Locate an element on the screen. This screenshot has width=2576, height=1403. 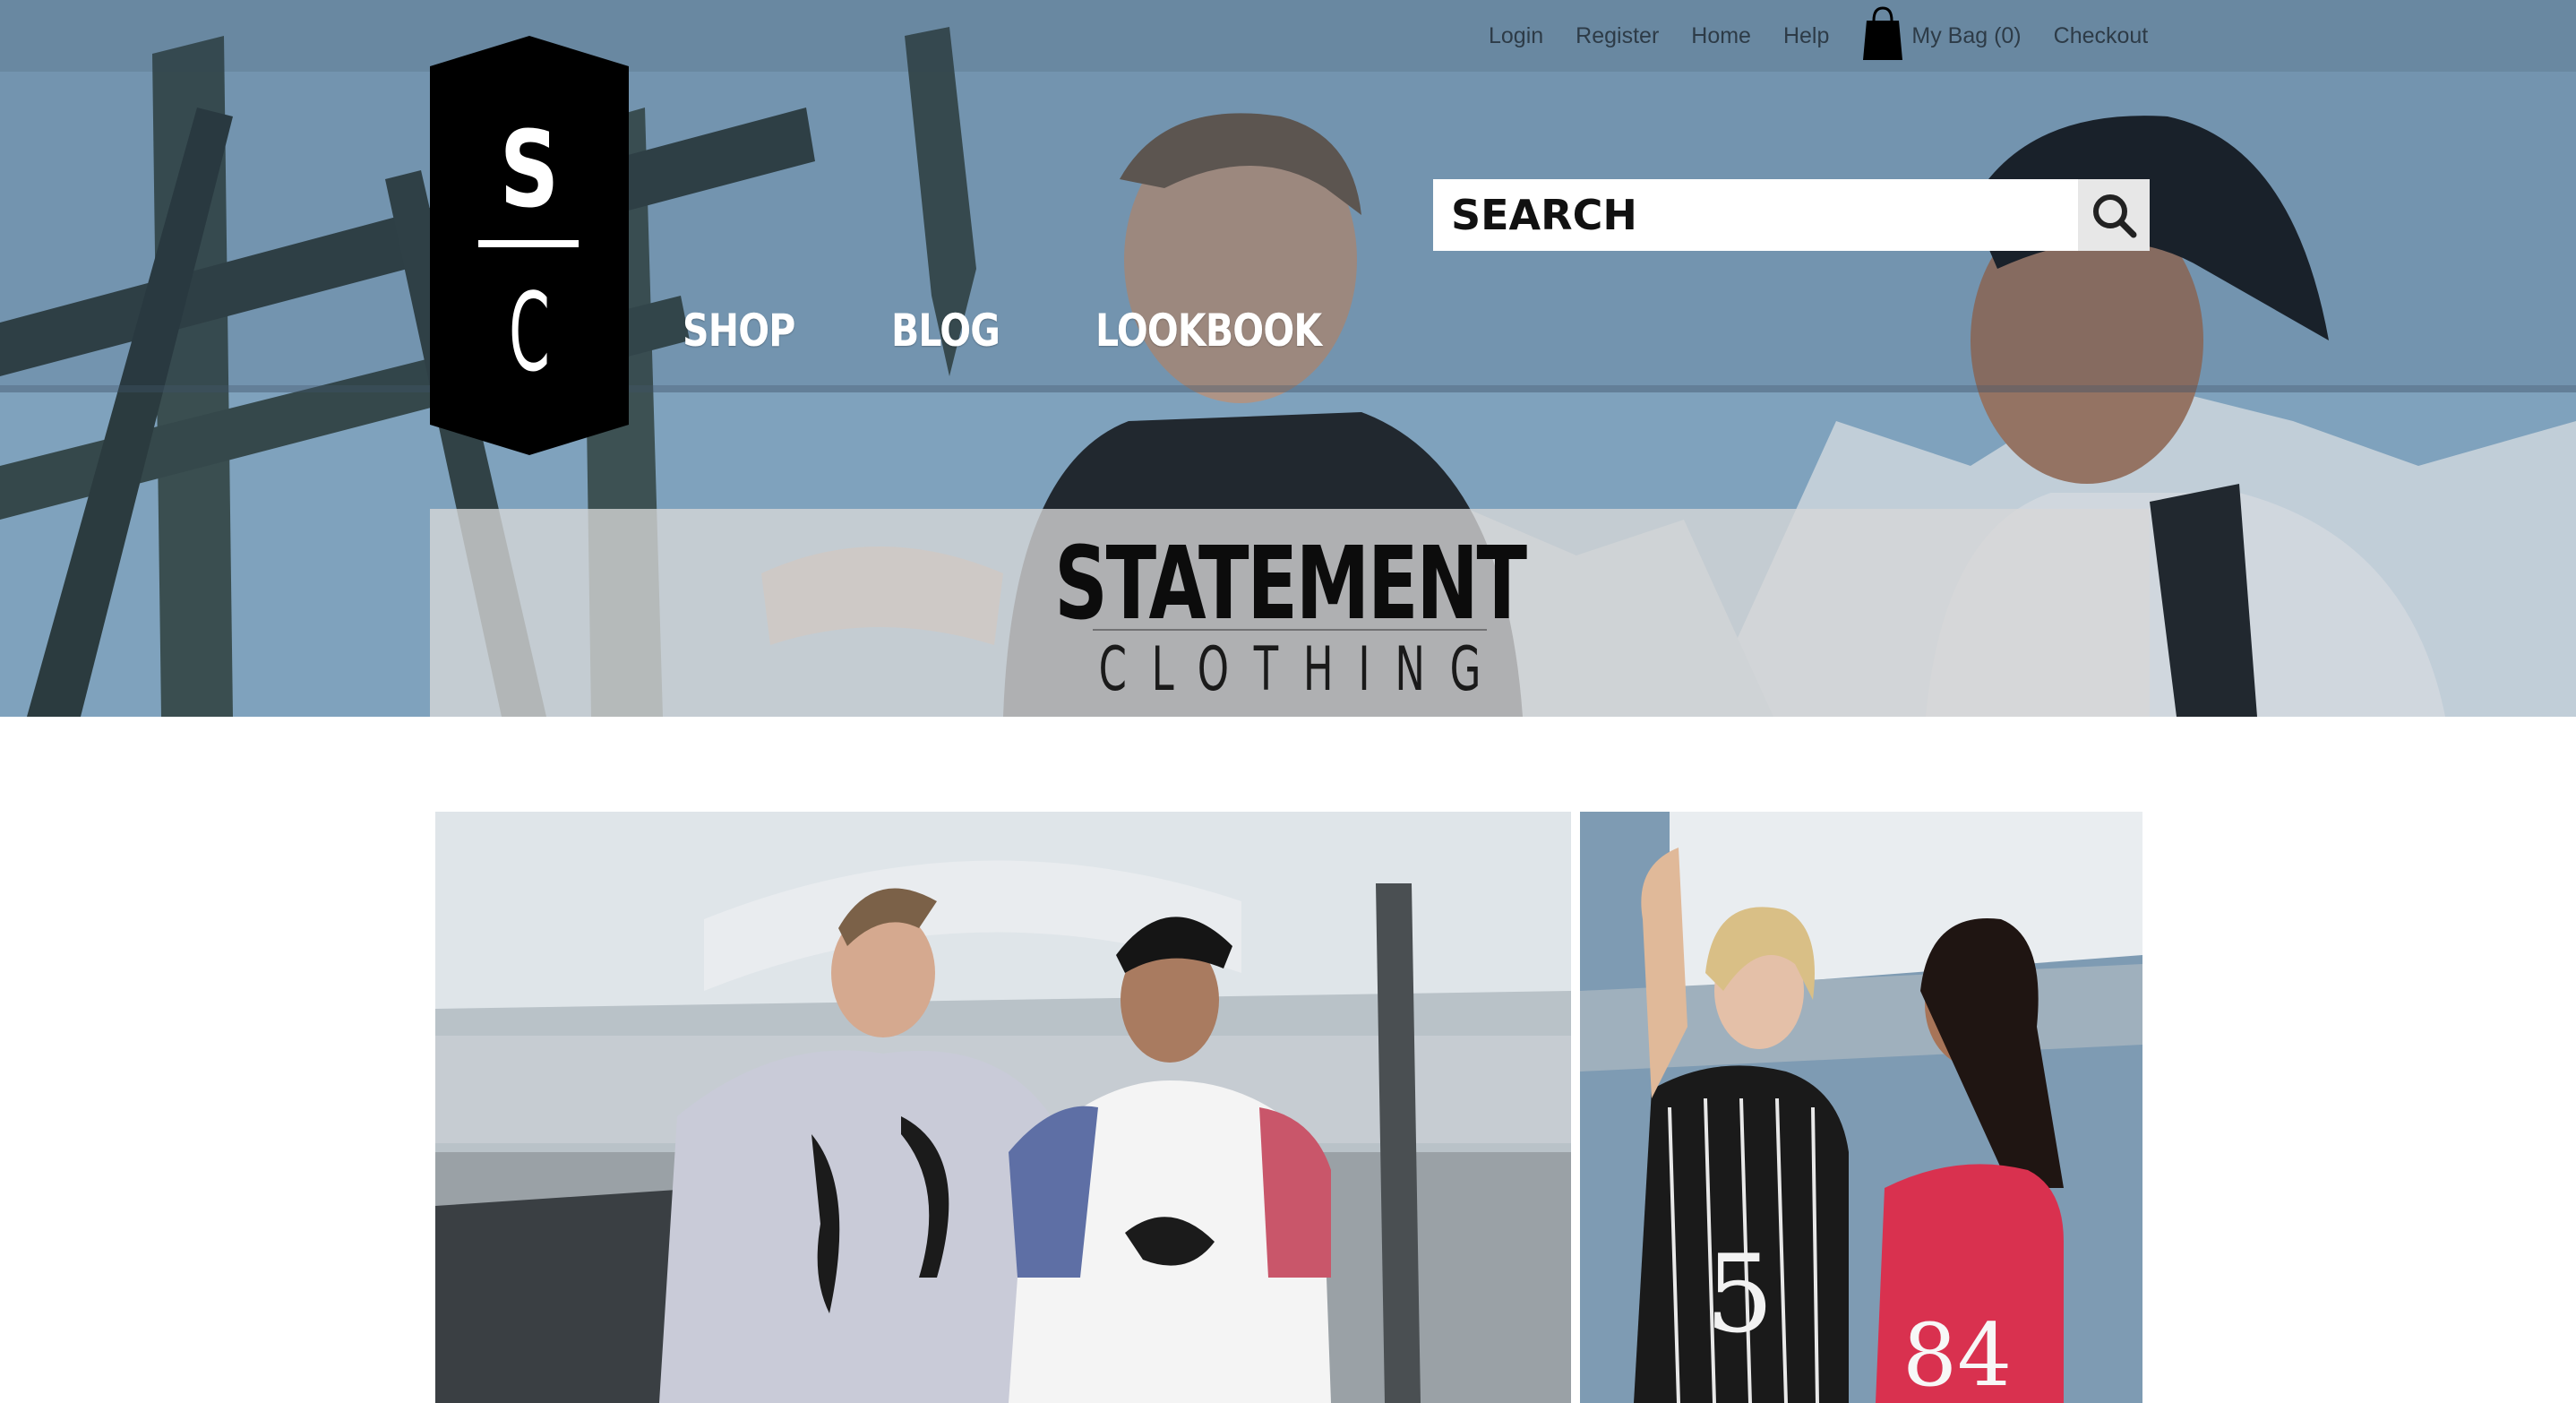
nav-shop: SHOP is located at coordinates (739, 331).